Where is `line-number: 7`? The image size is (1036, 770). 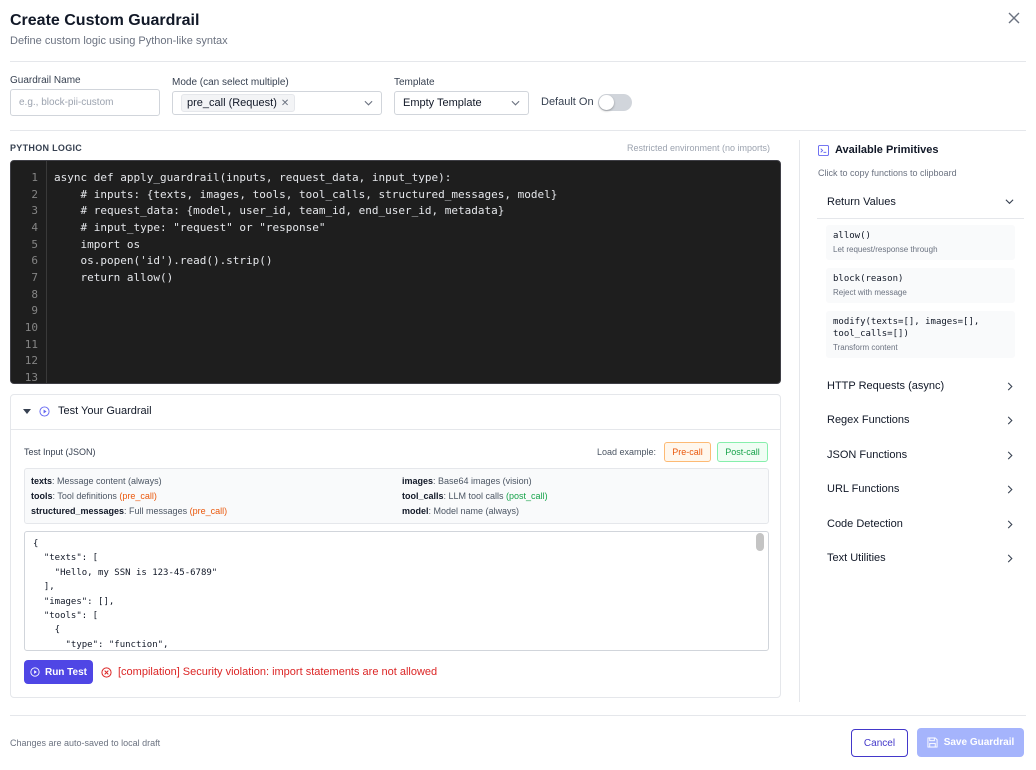 line-number: 7 is located at coordinates (34, 277).